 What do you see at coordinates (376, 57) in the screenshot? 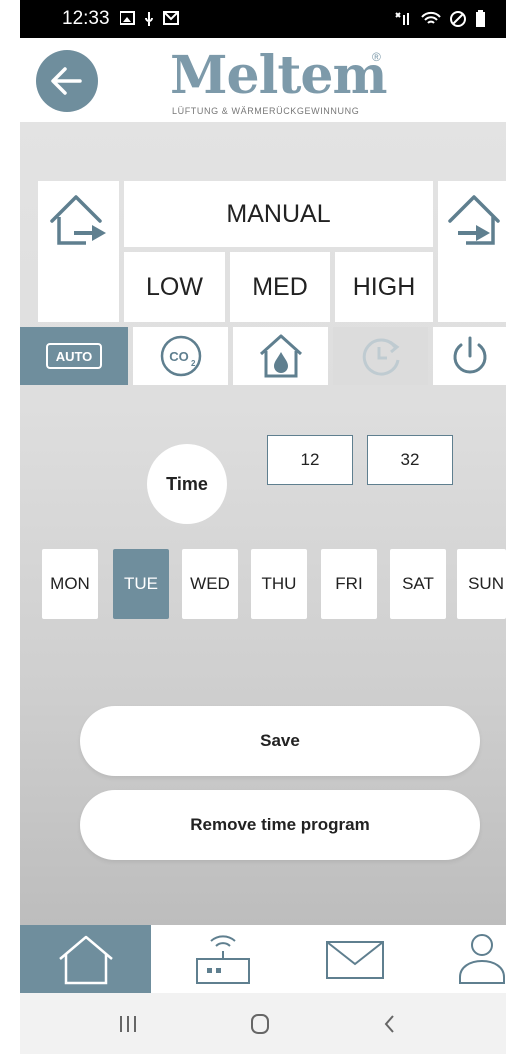
I see `registered-mark: ®` at bounding box center [376, 57].